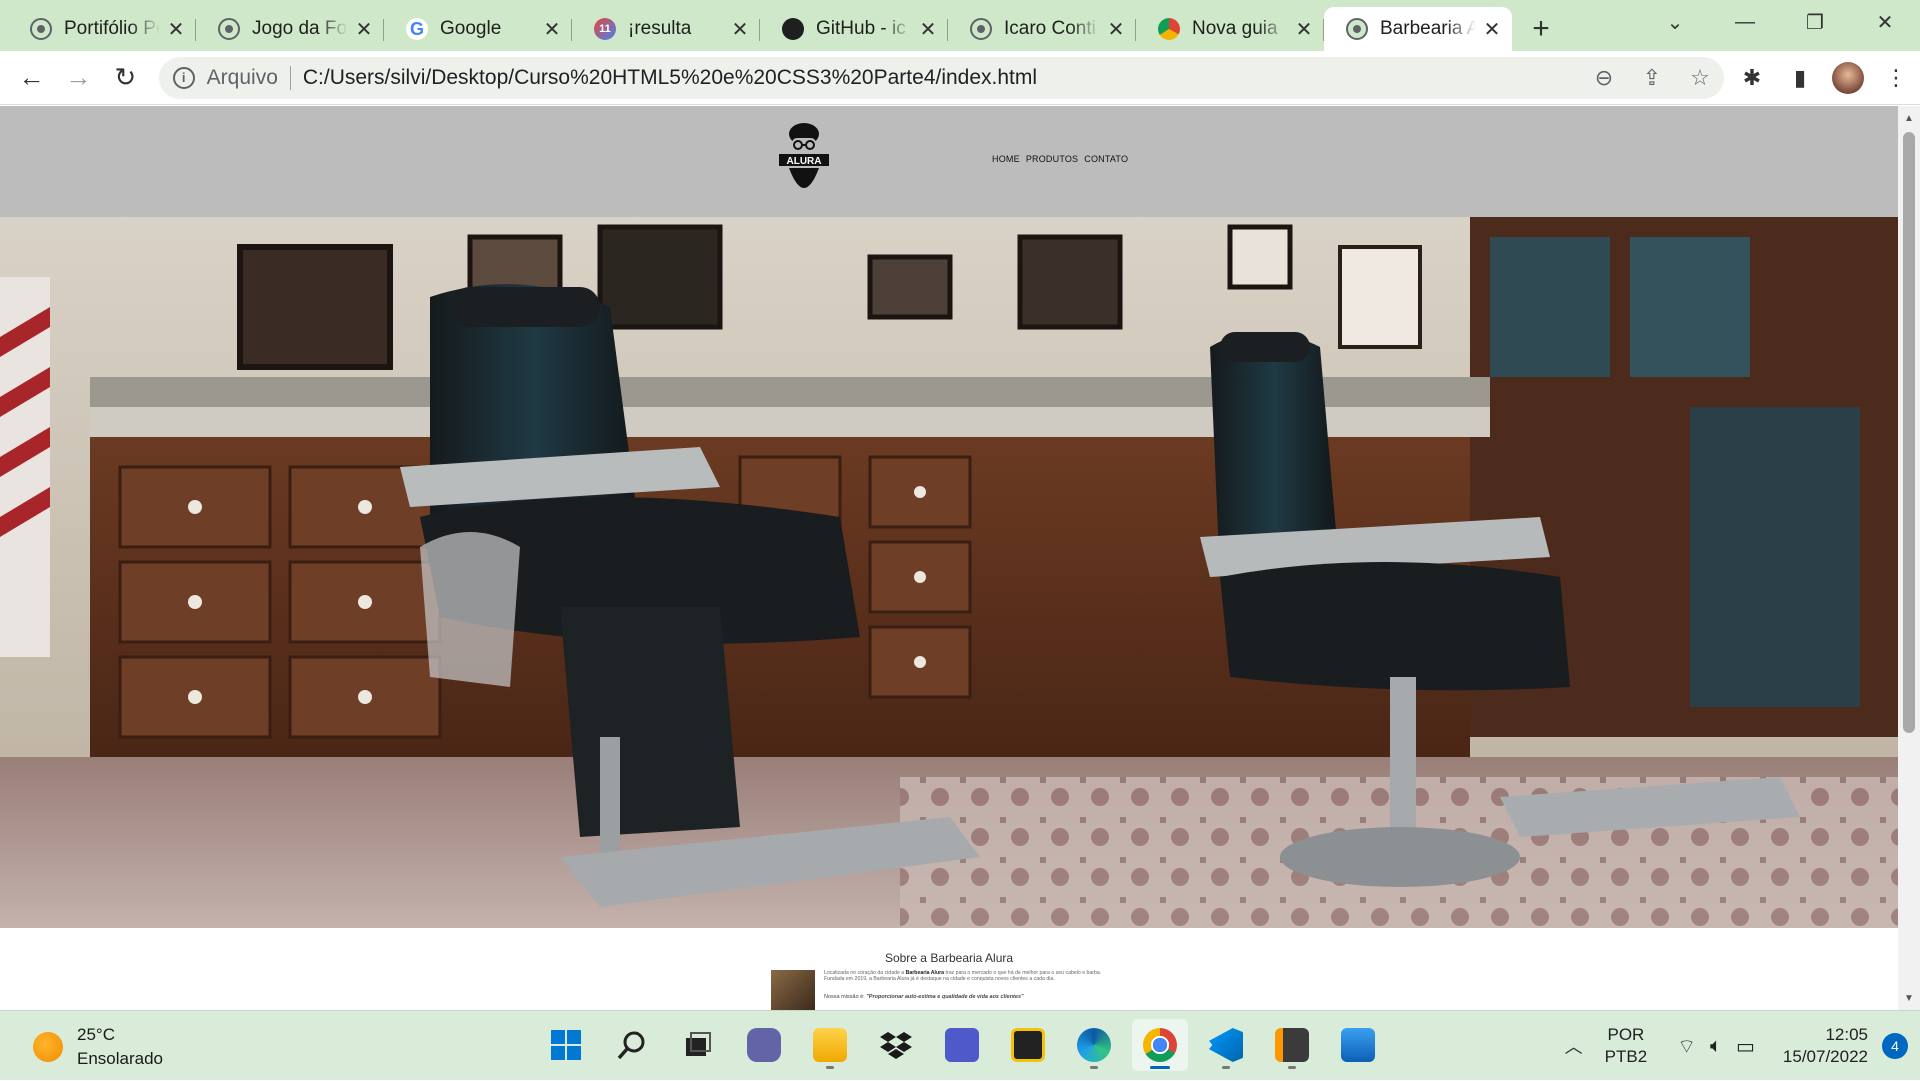 This screenshot has width=1920, height=1081. I want to click on todo-app, so click(1028, 1045).